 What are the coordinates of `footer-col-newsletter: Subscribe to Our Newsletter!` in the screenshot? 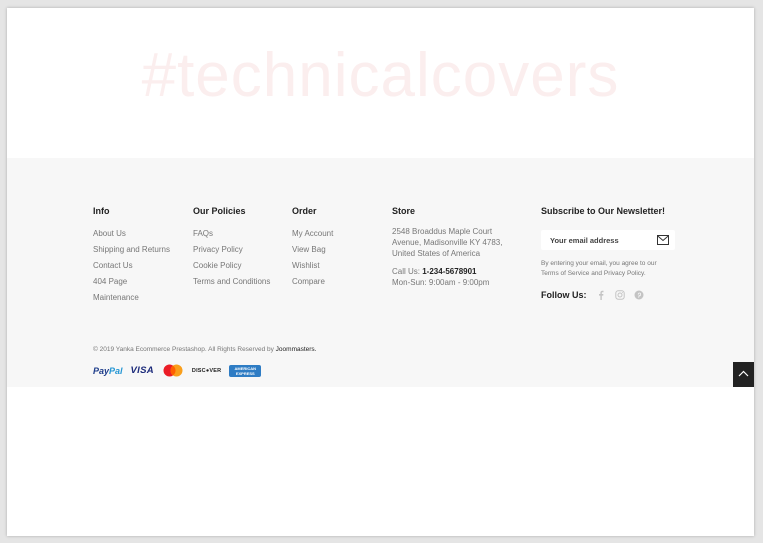 It's located at (603, 216).